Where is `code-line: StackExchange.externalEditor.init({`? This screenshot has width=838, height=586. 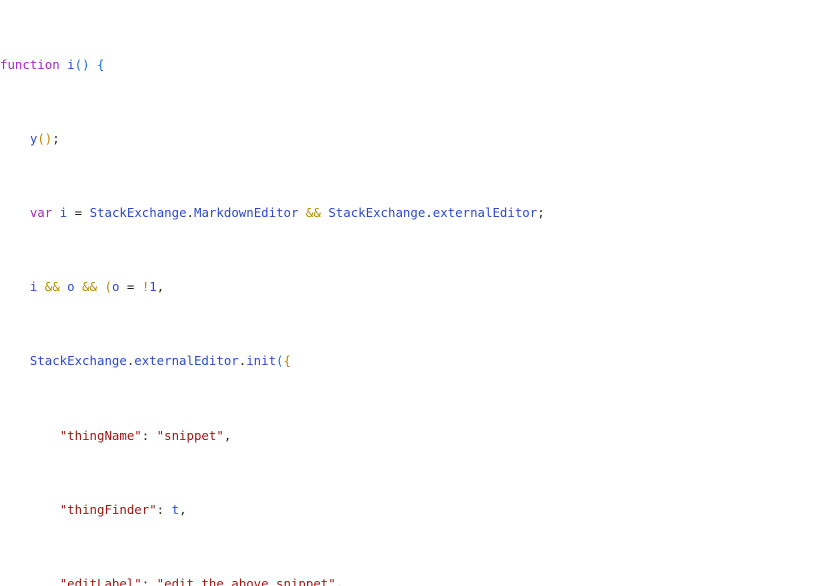
code-line: StackExchange.externalEditor.init({ is located at coordinates (419, 361).